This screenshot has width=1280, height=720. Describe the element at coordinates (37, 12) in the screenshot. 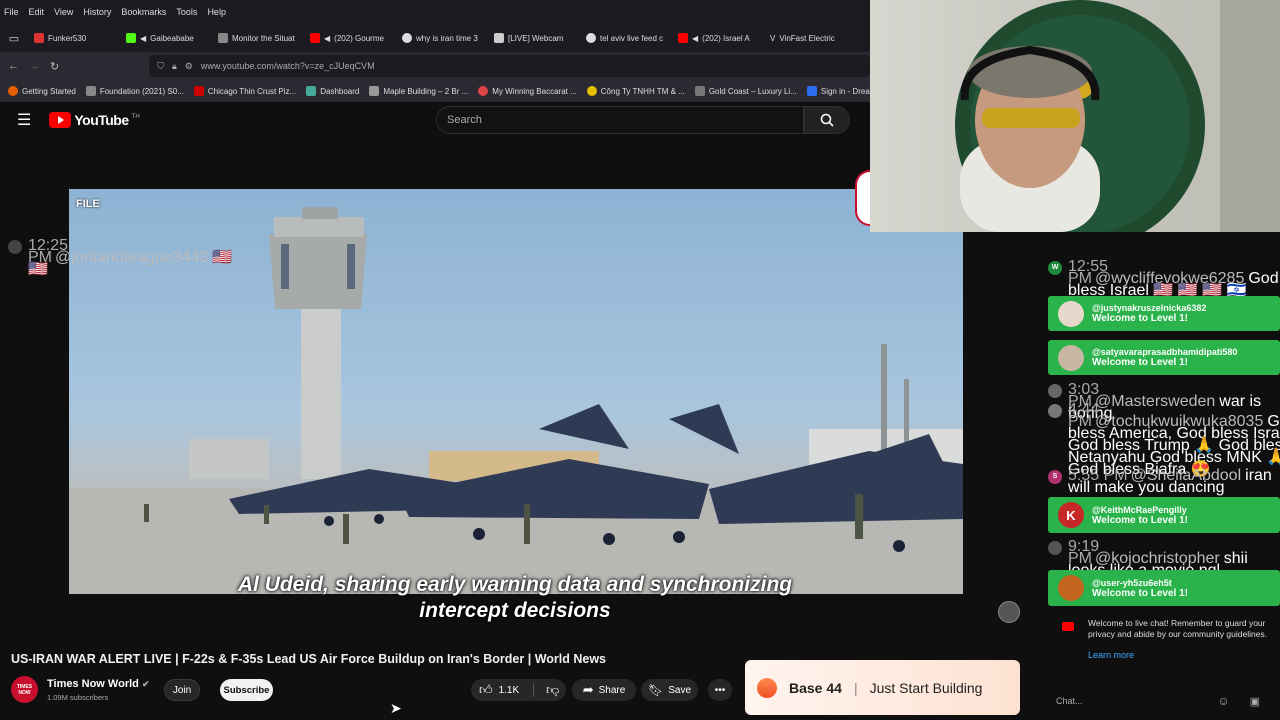

I see `menu-edit: Edit` at that location.